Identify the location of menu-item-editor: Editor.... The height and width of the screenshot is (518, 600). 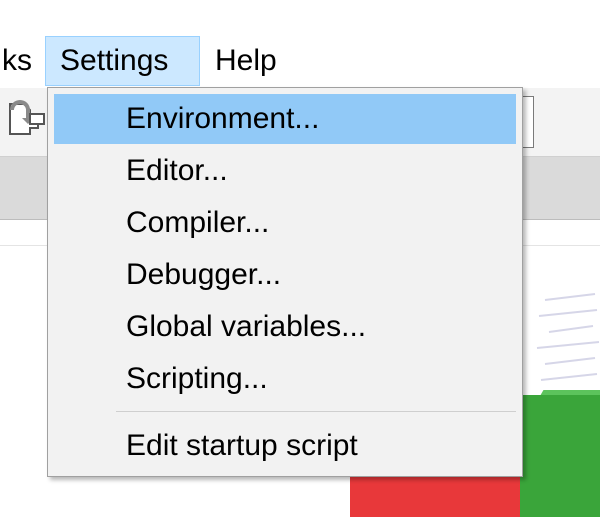
(285, 171).